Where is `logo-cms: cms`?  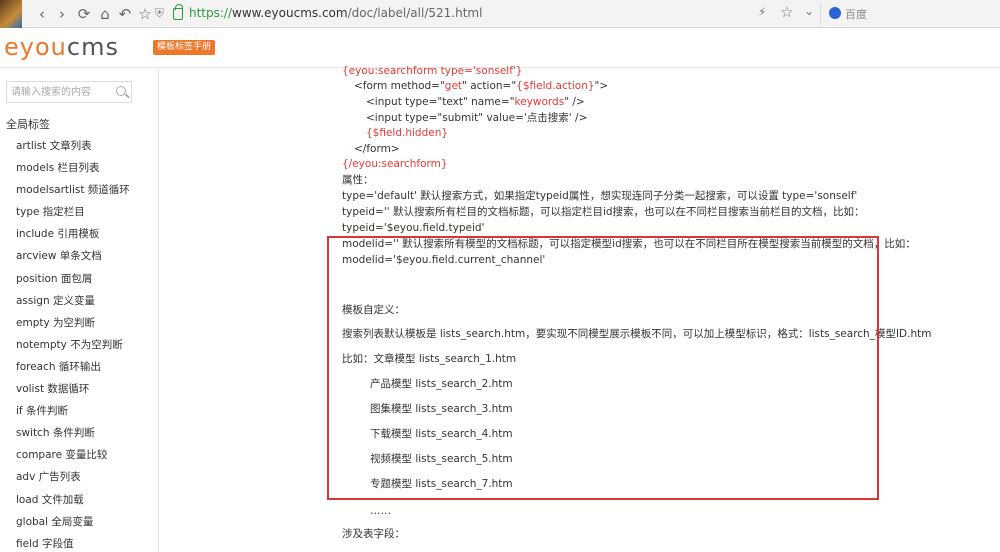 logo-cms: cms is located at coordinates (92, 47).